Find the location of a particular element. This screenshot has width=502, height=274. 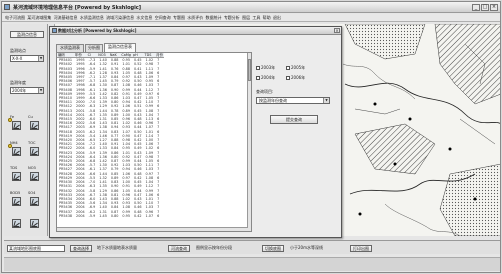

tab-quality-table: 水质监测表 is located at coordinates (70, 48).